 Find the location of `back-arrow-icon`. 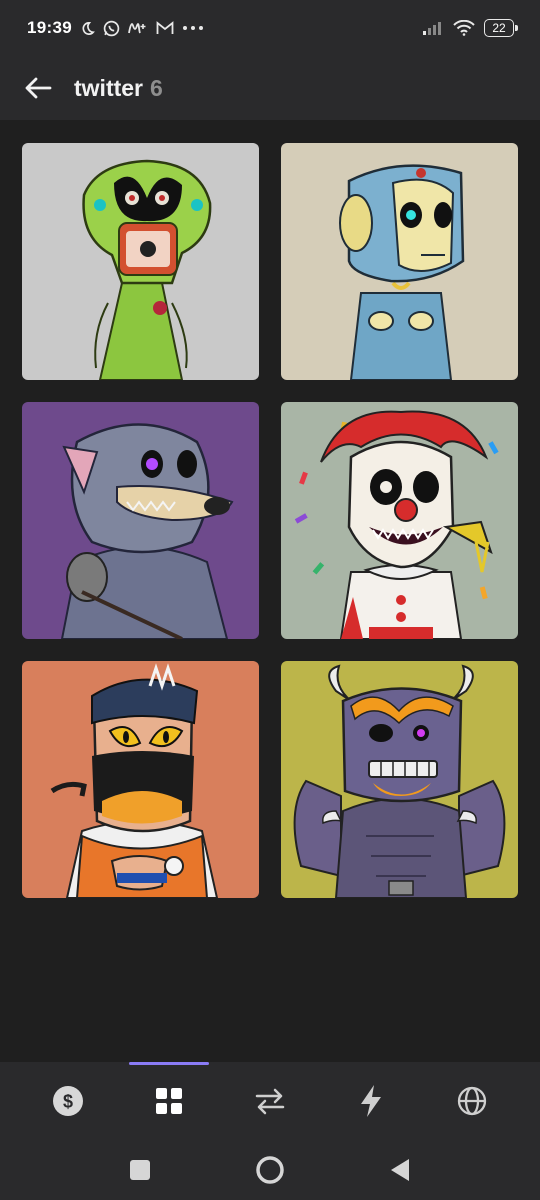

back-arrow-icon is located at coordinates (38, 88).